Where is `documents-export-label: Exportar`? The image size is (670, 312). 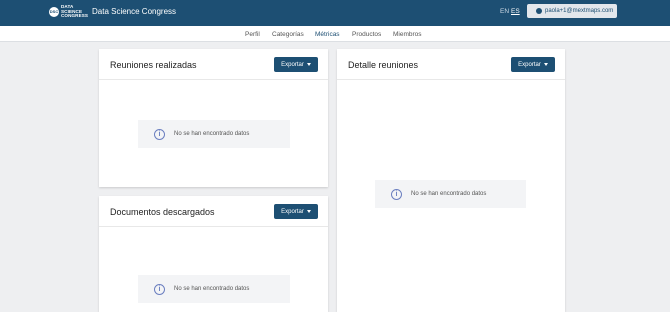 documents-export-label: Exportar is located at coordinates (292, 211).